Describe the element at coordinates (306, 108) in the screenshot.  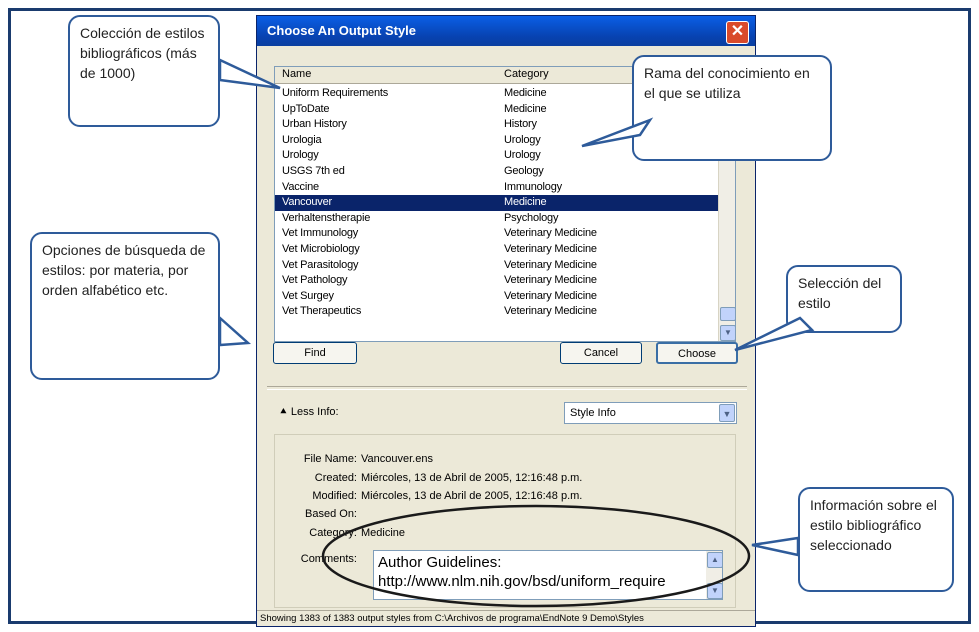
I see `style-name: UpToDate` at that location.